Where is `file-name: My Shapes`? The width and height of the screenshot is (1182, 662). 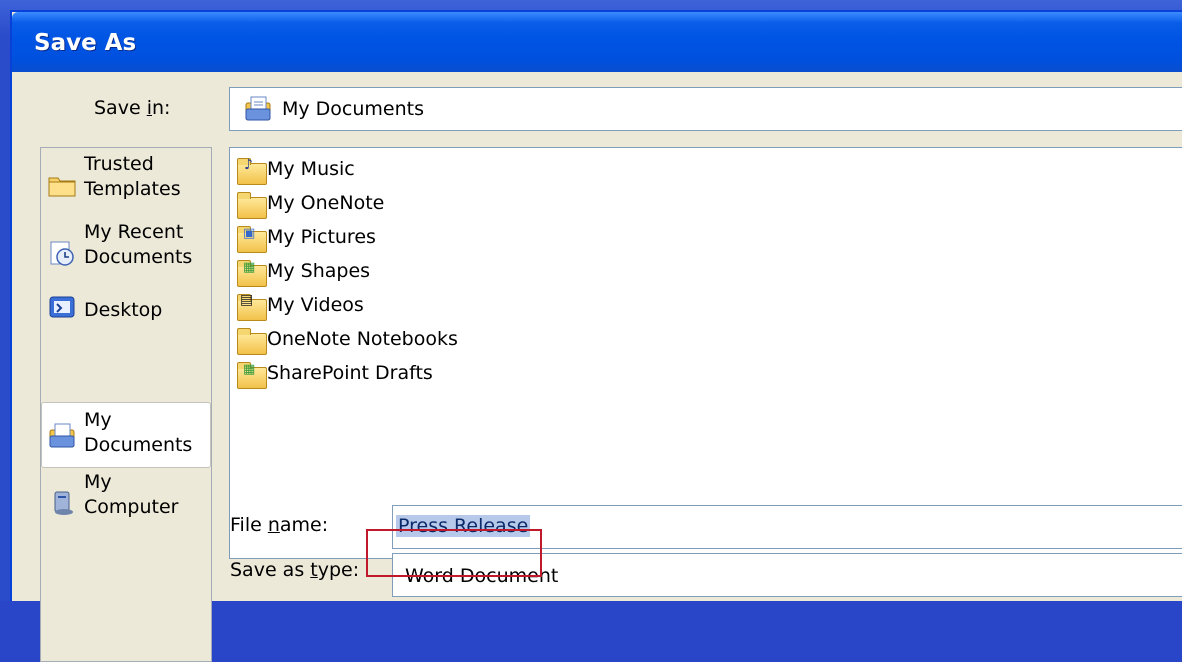
file-name: My Shapes is located at coordinates (319, 271).